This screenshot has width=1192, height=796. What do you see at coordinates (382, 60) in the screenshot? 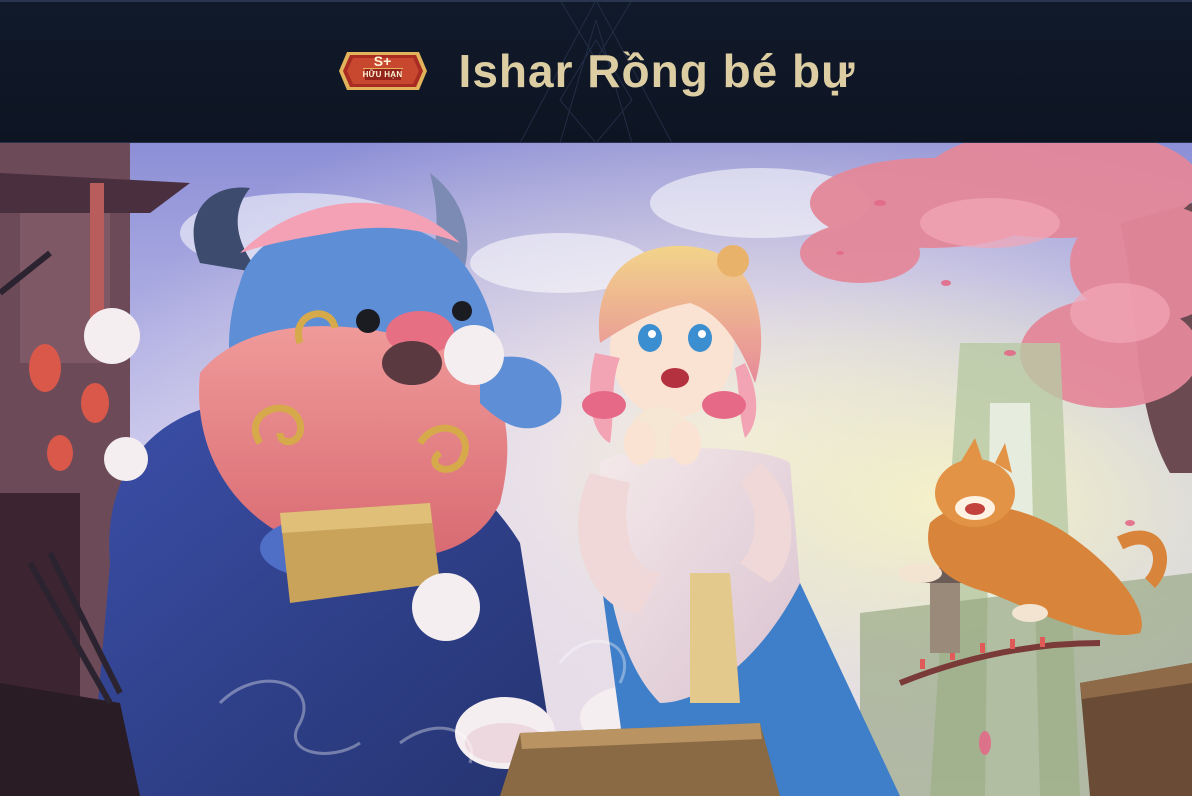
I see `badge-tier-text: S+` at bounding box center [382, 60].